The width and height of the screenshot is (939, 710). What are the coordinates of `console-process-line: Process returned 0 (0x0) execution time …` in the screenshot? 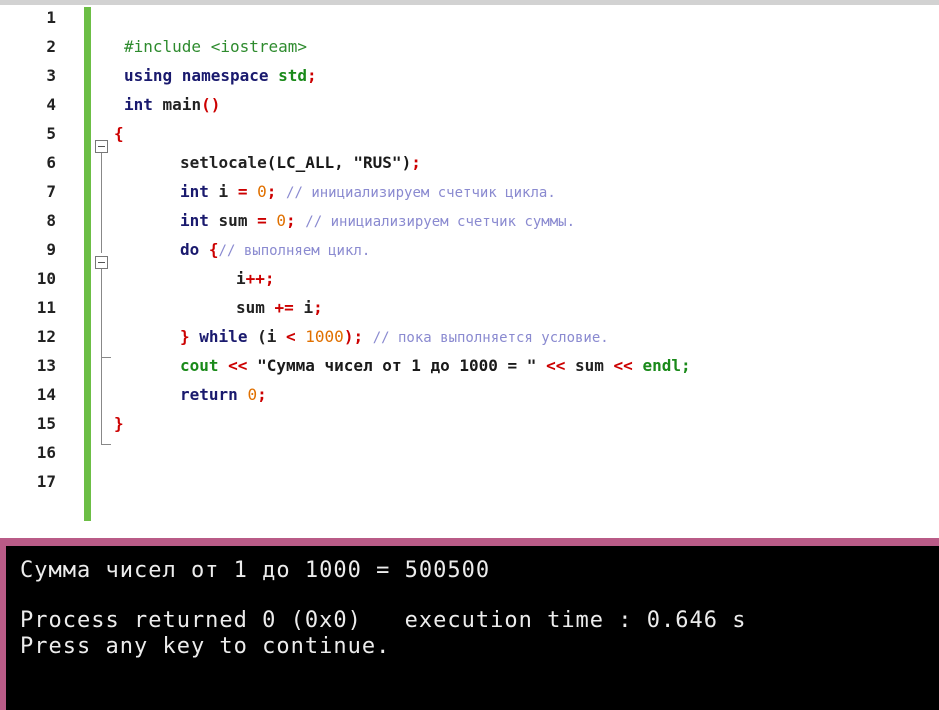 It's located at (383, 620).